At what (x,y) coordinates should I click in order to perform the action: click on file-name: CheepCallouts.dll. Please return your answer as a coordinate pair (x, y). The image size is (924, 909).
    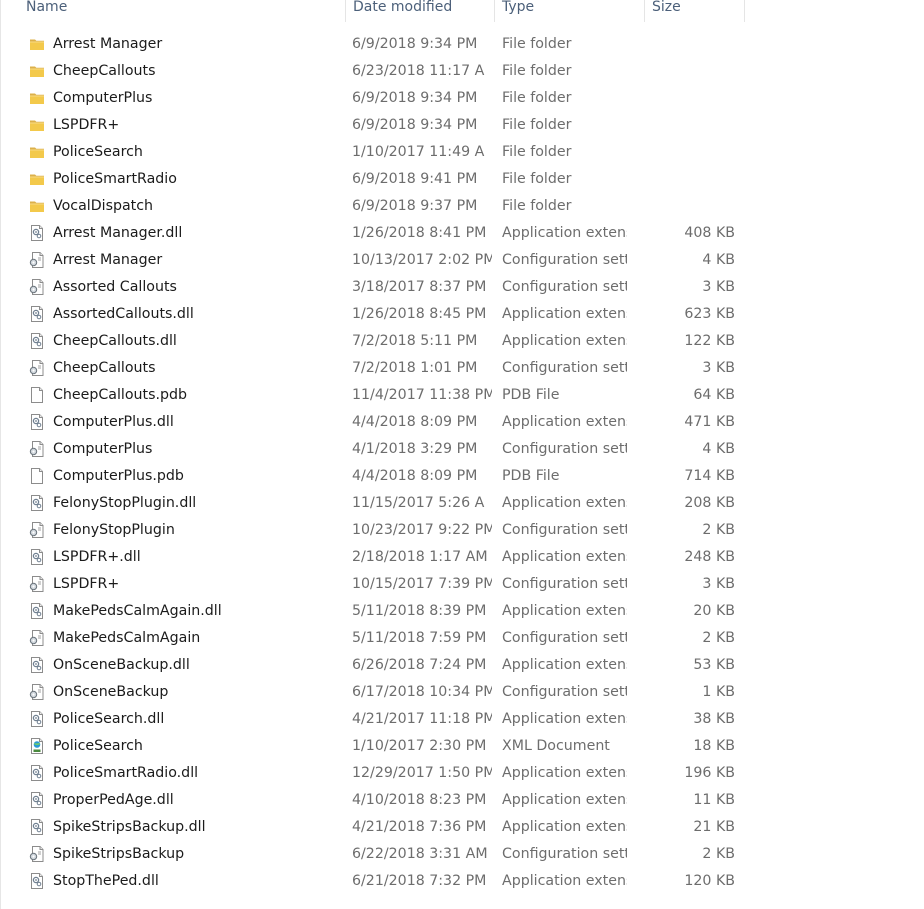
    Looking at the image, I should click on (115, 341).